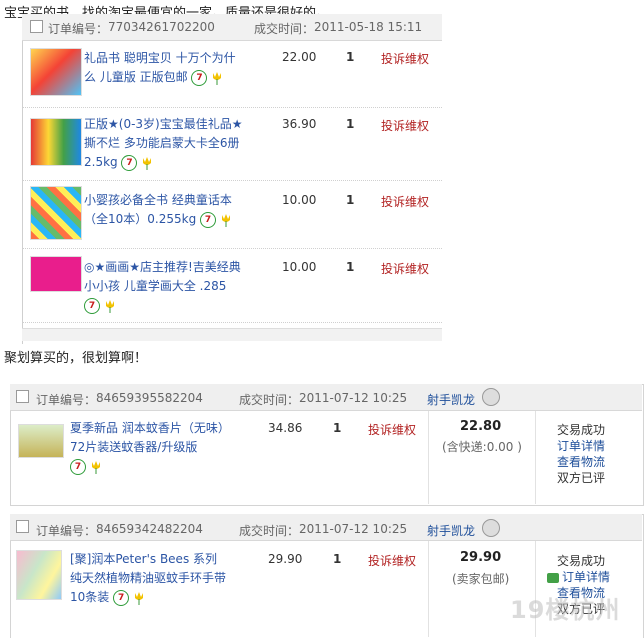  I want to click on product-title: 正版★(0-3岁)宝宝最佳礼品★撕不烂 多功能启蒙大卡全6册2.5kg, so click(163, 143).